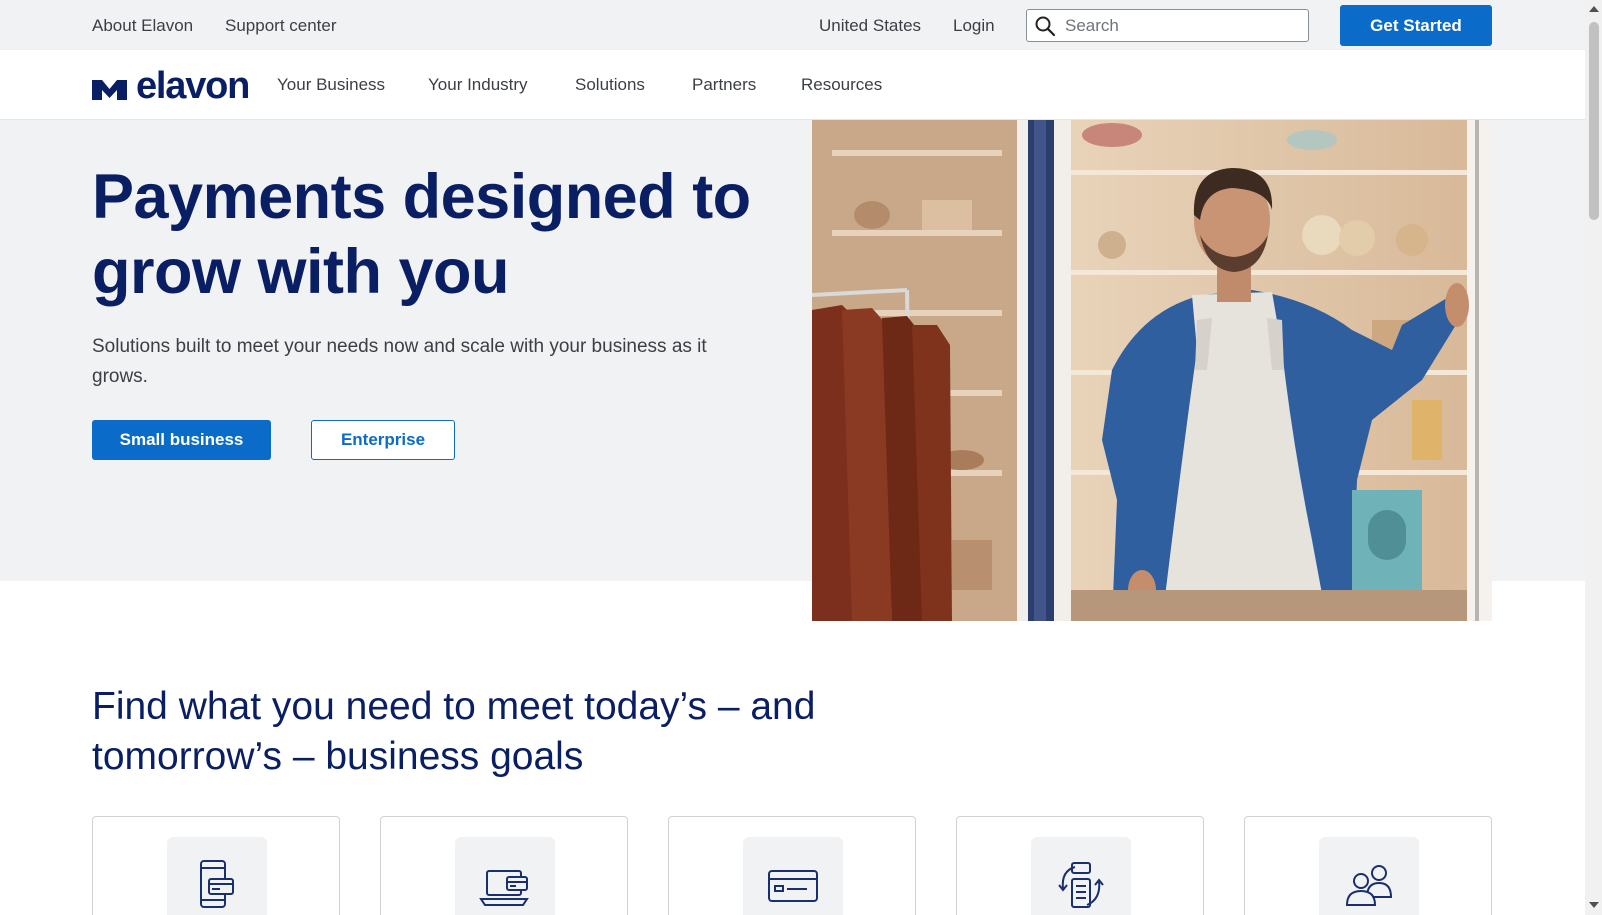  What do you see at coordinates (478, 85) in the screenshot?
I see `nav-your-industry: Your Industry` at bounding box center [478, 85].